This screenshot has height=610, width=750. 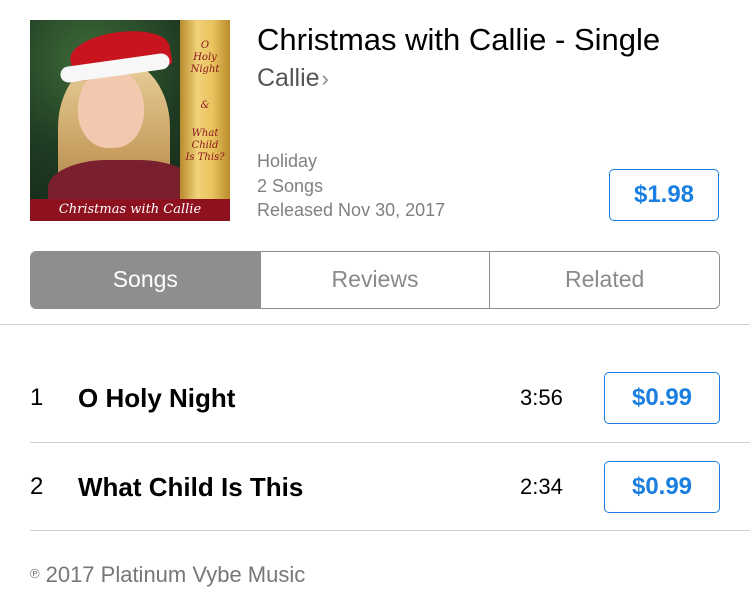 What do you see at coordinates (288, 78) in the screenshot?
I see `artist-name: Callie` at bounding box center [288, 78].